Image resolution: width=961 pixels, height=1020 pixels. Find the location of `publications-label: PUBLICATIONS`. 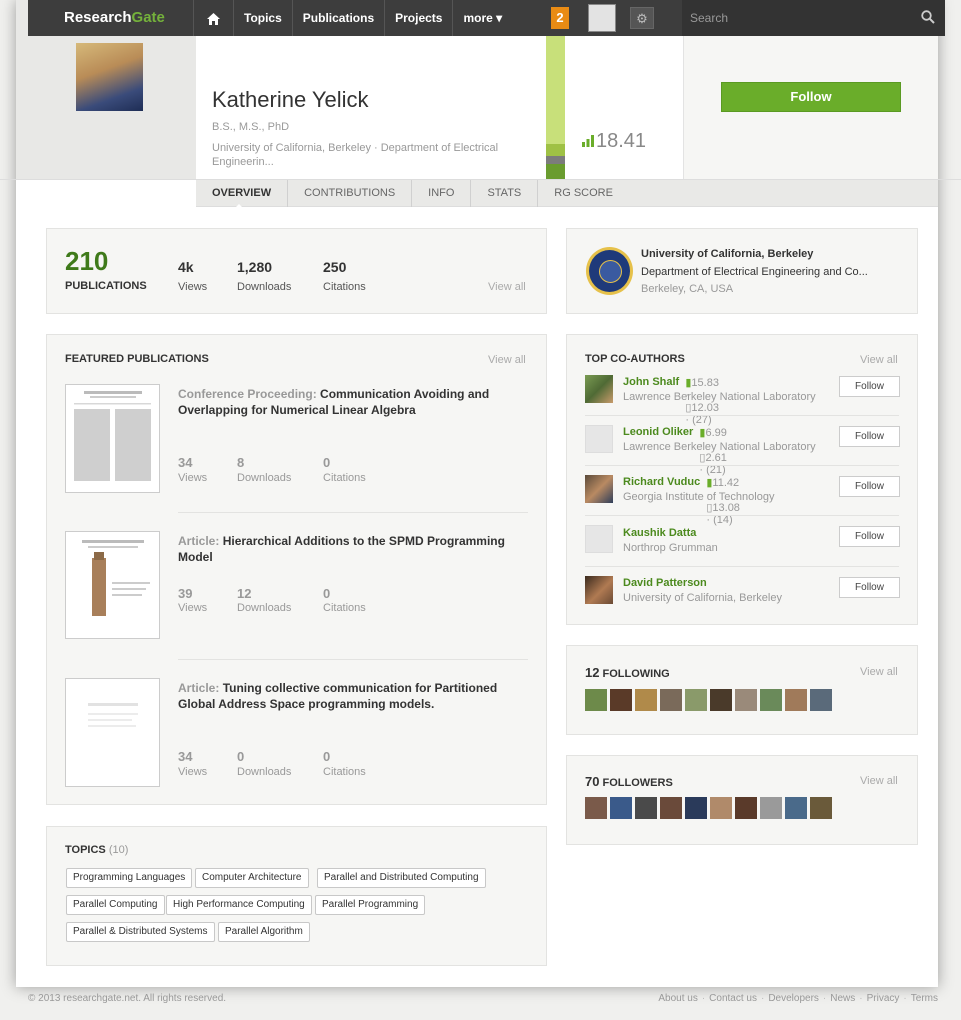

publications-label: PUBLICATIONS is located at coordinates (106, 286).